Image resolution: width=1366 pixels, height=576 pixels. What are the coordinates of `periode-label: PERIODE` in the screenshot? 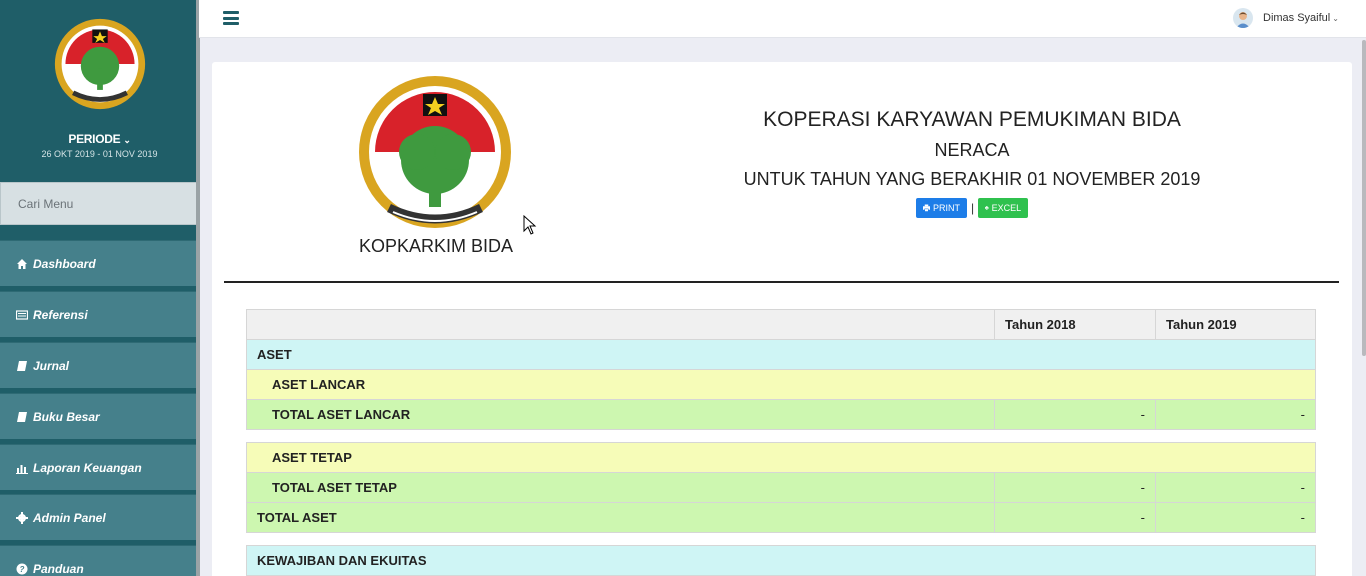 It's located at (94, 139).